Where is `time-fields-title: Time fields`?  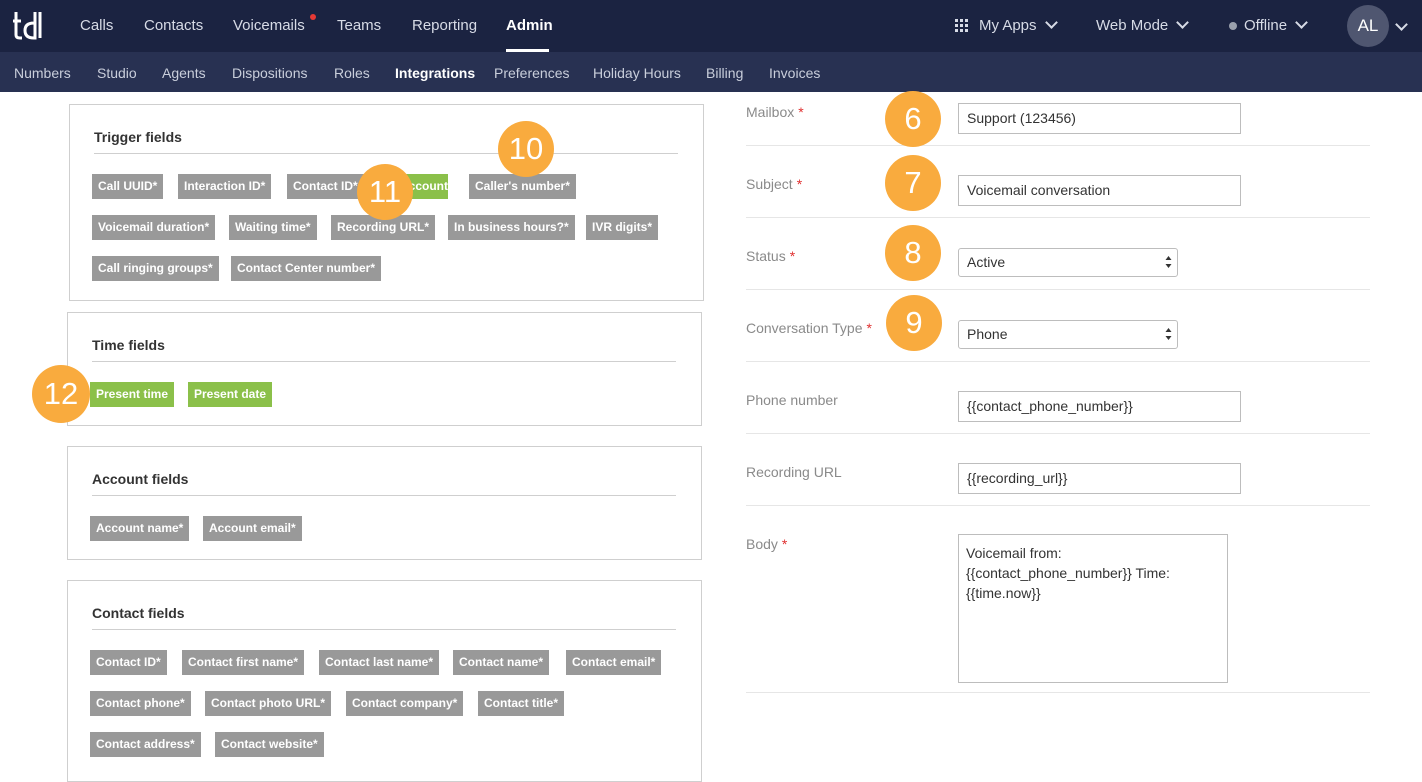 time-fields-title: Time fields is located at coordinates (128, 345).